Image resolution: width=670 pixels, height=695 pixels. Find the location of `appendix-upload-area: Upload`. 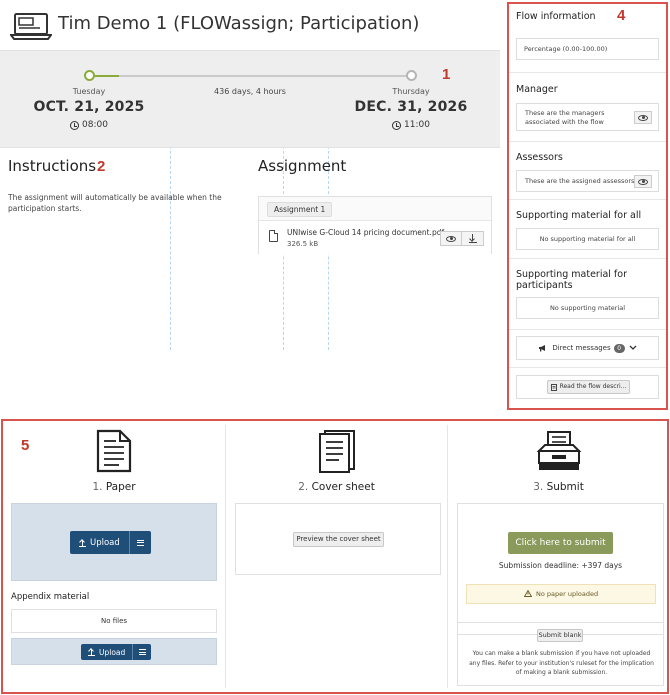

appendix-upload-area: Upload is located at coordinates (114, 651).